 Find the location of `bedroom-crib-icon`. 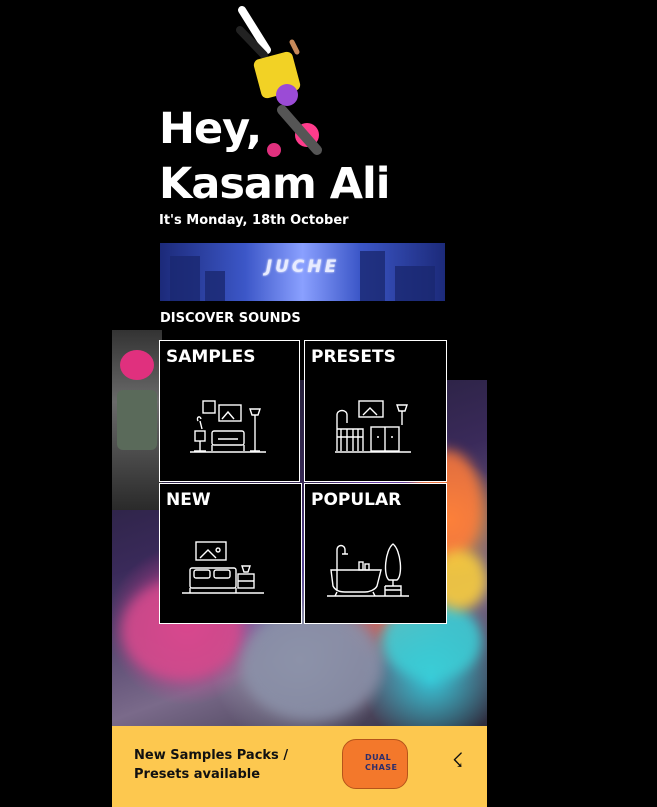

bedroom-crib-icon is located at coordinates (373, 426).